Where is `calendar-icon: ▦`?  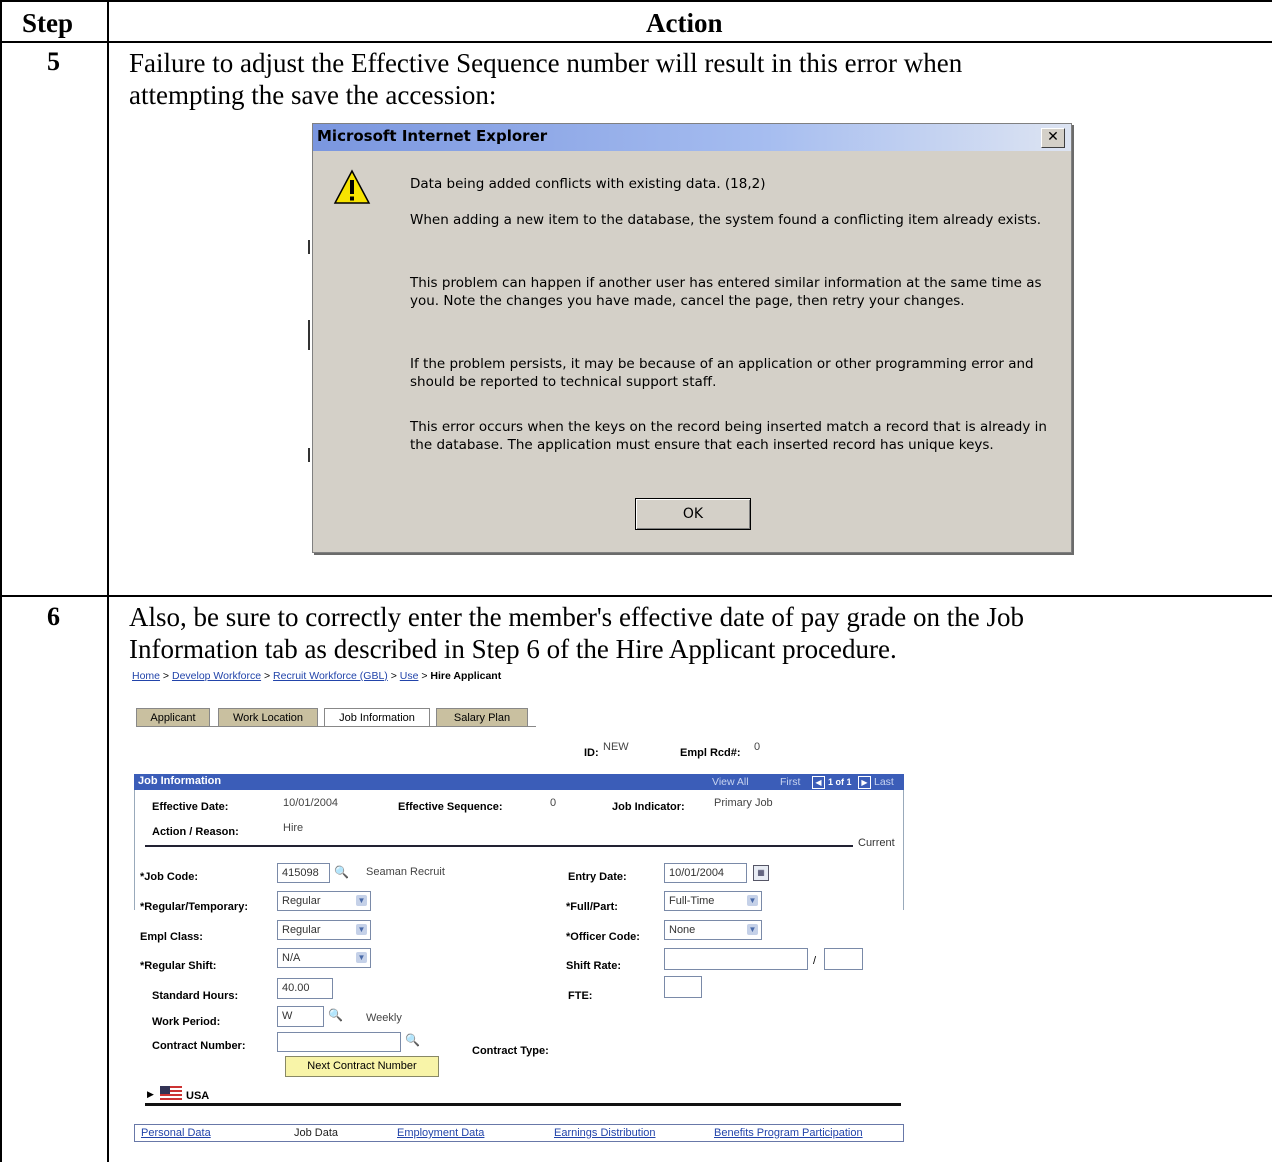
calendar-icon: ▦ is located at coordinates (761, 873).